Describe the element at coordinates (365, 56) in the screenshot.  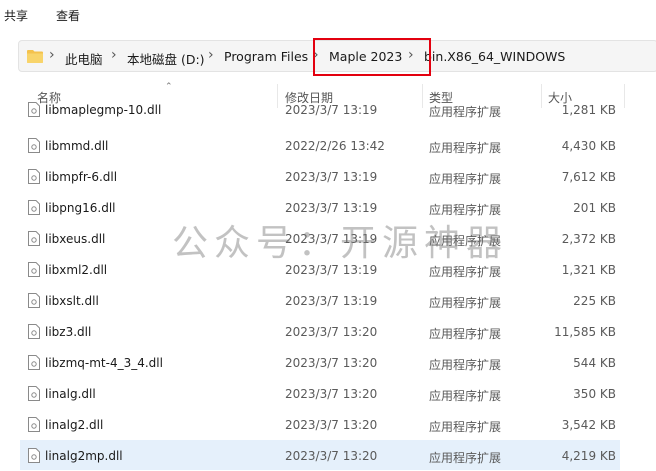
I see `breadcrumb-maple-2023: Maple 2023` at that location.